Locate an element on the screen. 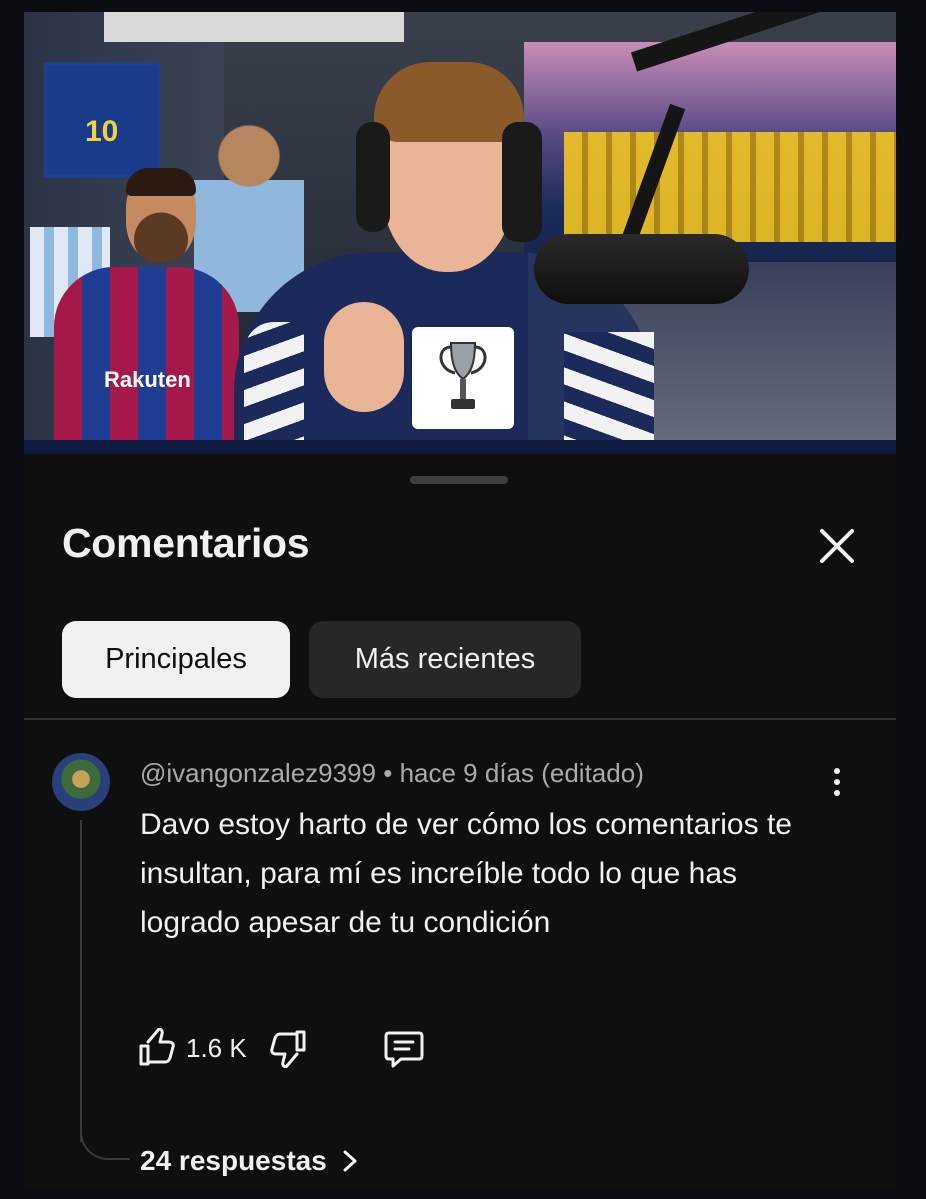 The width and height of the screenshot is (926, 1199). more-vert-icon is located at coordinates (837, 782).